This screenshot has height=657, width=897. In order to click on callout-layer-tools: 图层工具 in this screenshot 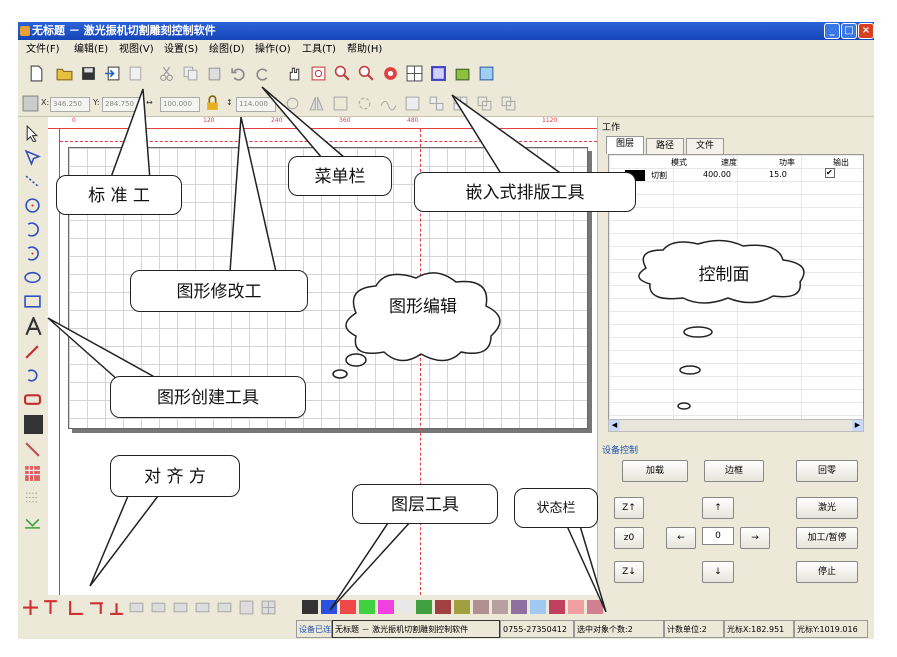, I will do `click(425, 504)`.